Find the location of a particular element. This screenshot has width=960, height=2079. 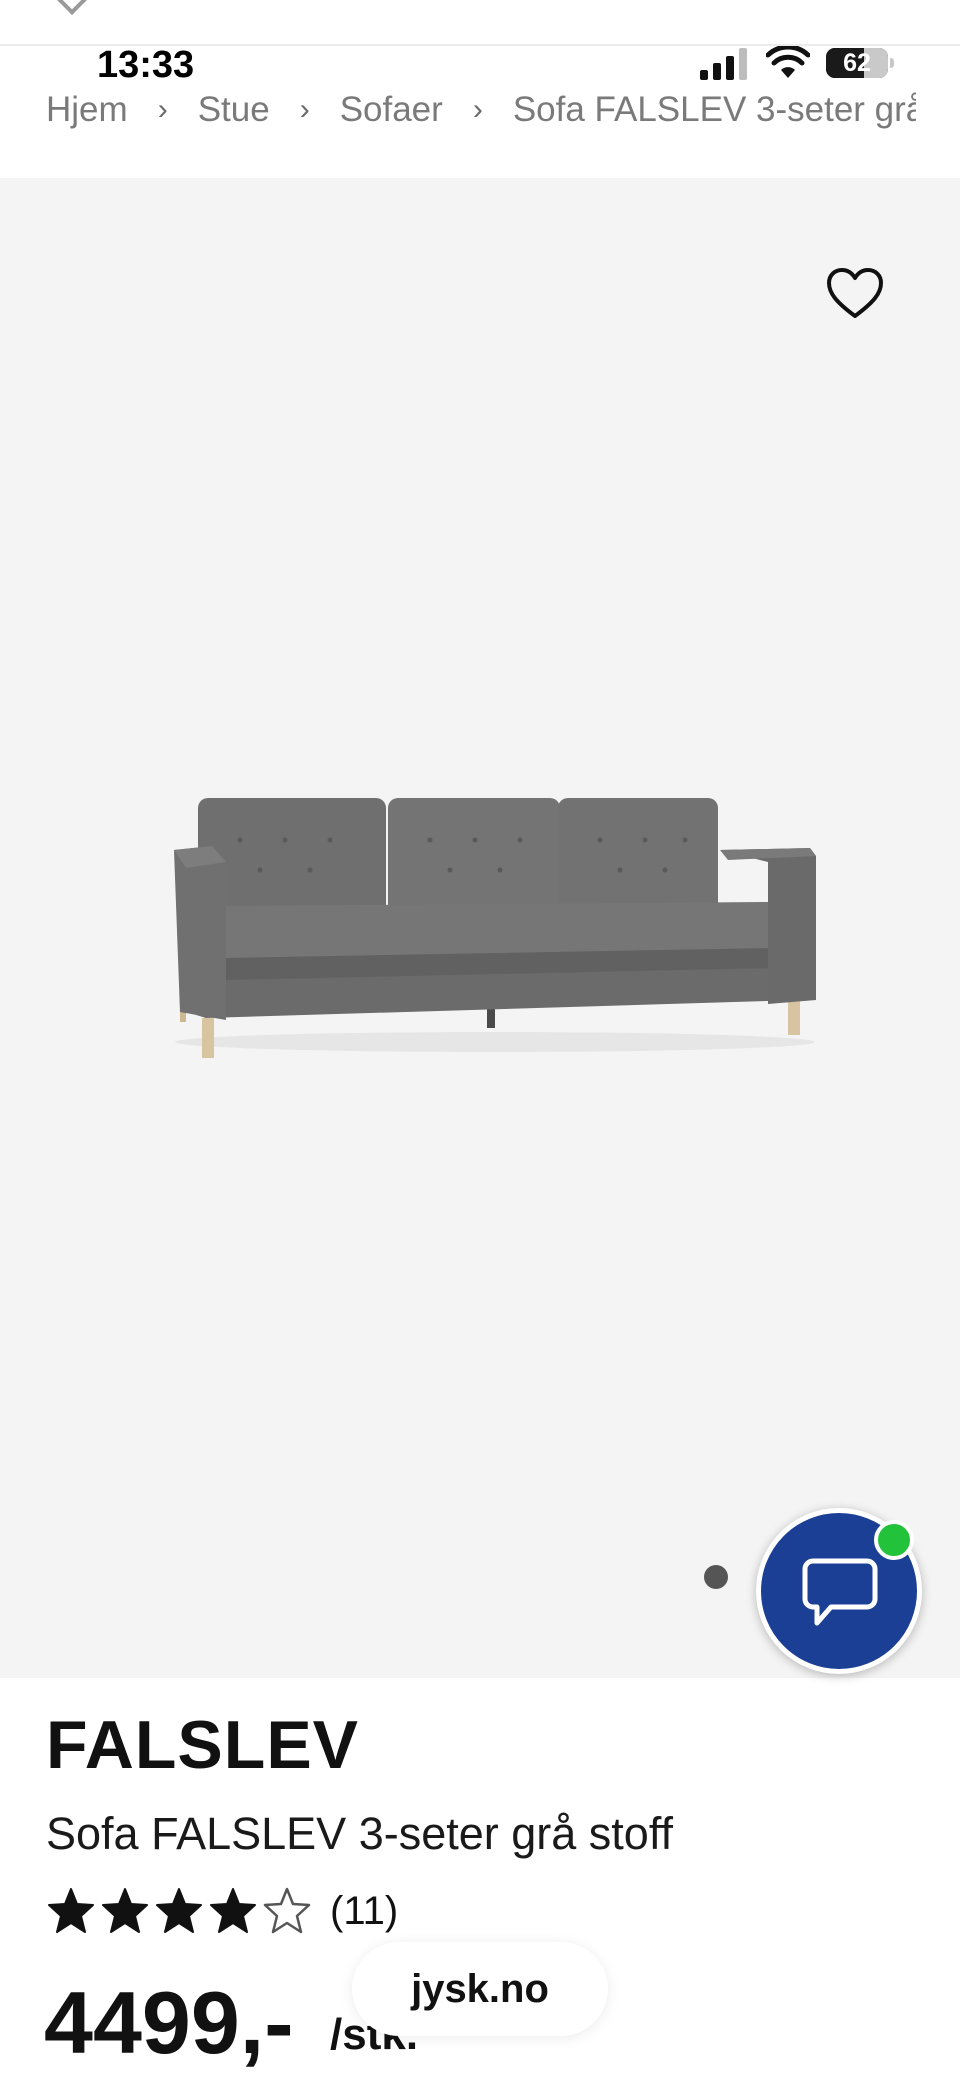

battery-nub is located at coordinates (892, 63).